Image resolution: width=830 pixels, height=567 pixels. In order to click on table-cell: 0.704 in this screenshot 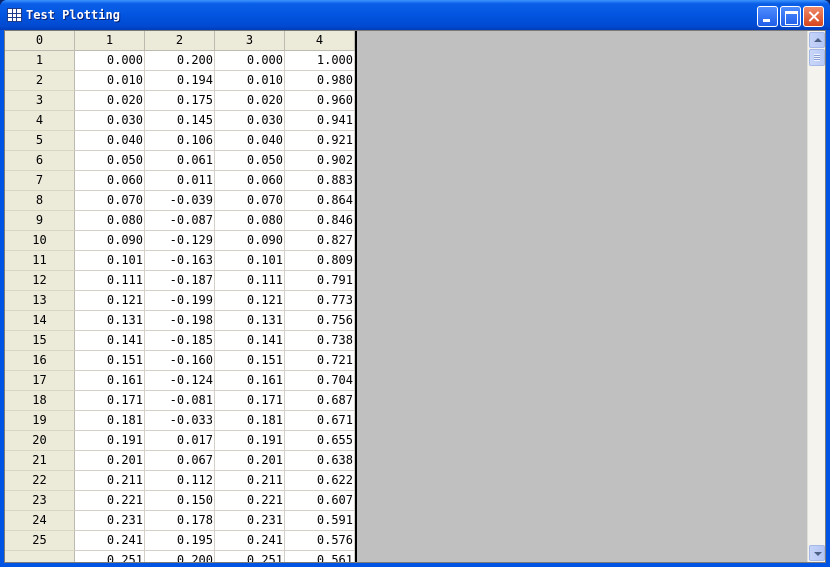, I will do `click(320, 381)`.